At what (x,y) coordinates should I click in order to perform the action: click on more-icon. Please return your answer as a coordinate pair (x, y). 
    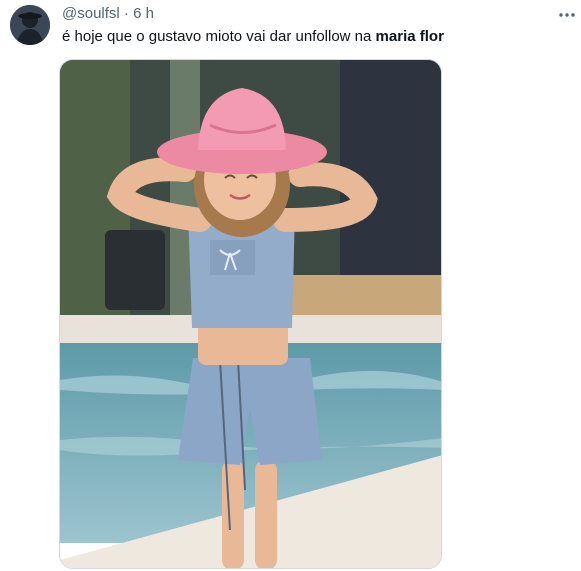
    Looking at the image, I should click on (567, 15).